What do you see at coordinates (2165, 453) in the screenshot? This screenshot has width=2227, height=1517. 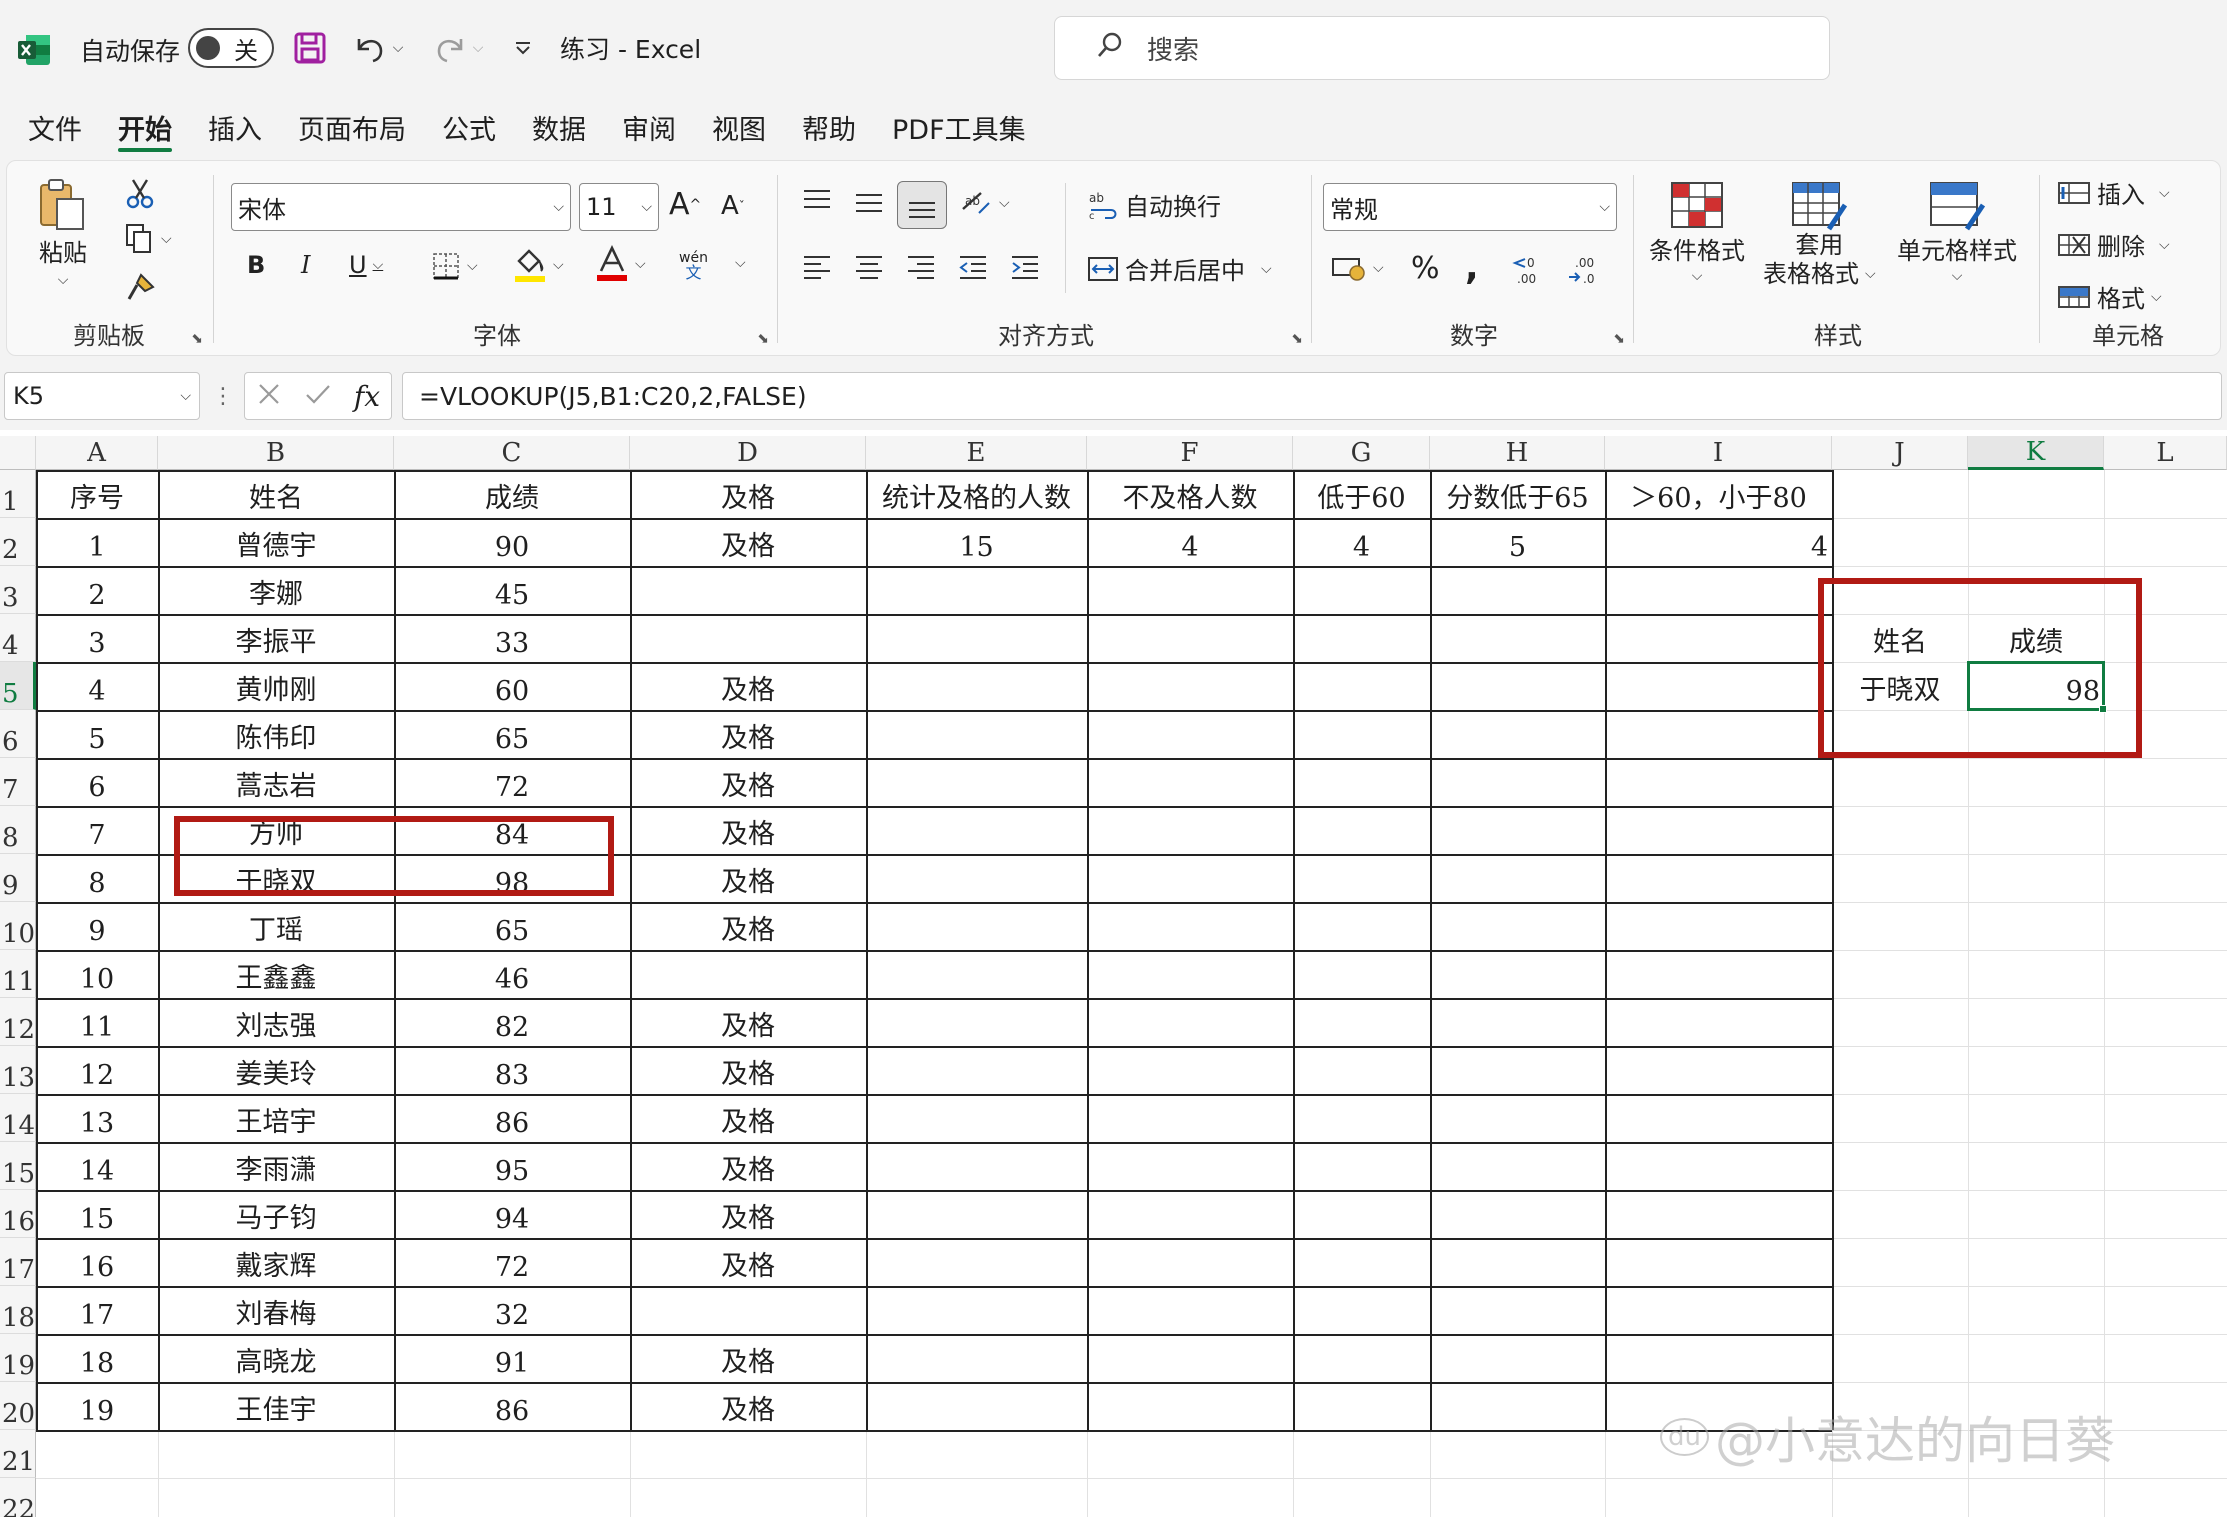 I see `column-header-l: L` at bounding box center [2165, 453].